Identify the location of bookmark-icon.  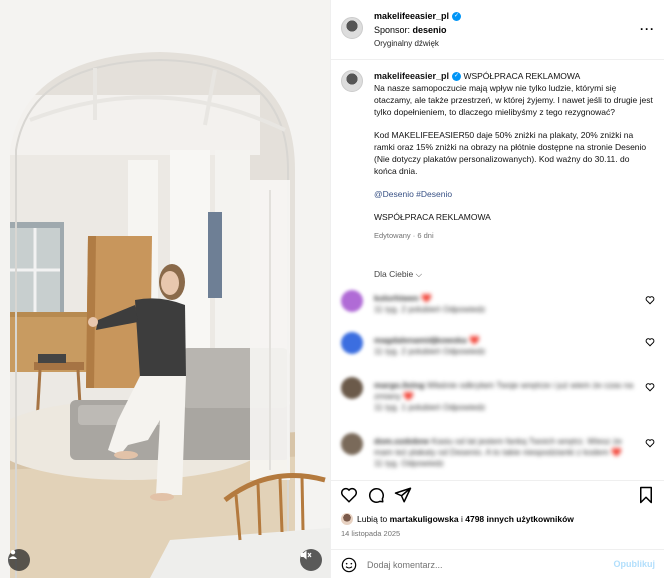
(646, 495).